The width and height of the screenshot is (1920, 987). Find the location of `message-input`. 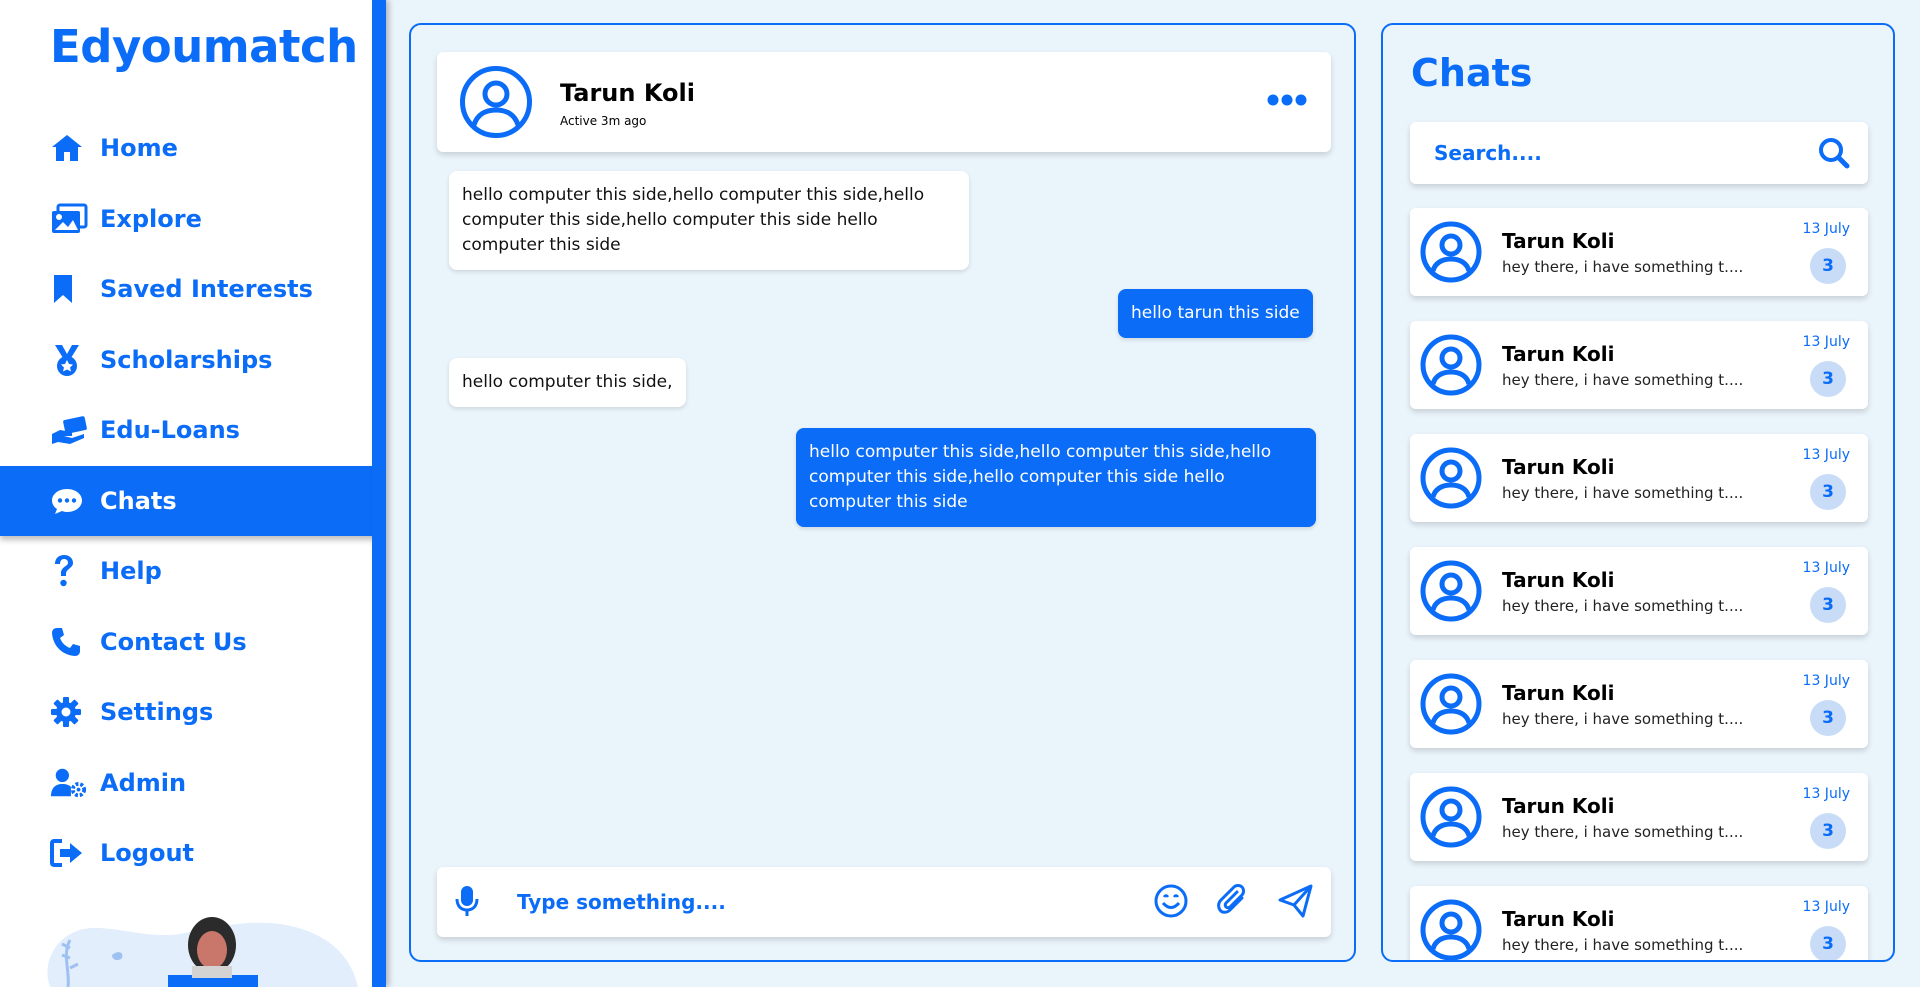

message-input is located at coordinates (817, 902).